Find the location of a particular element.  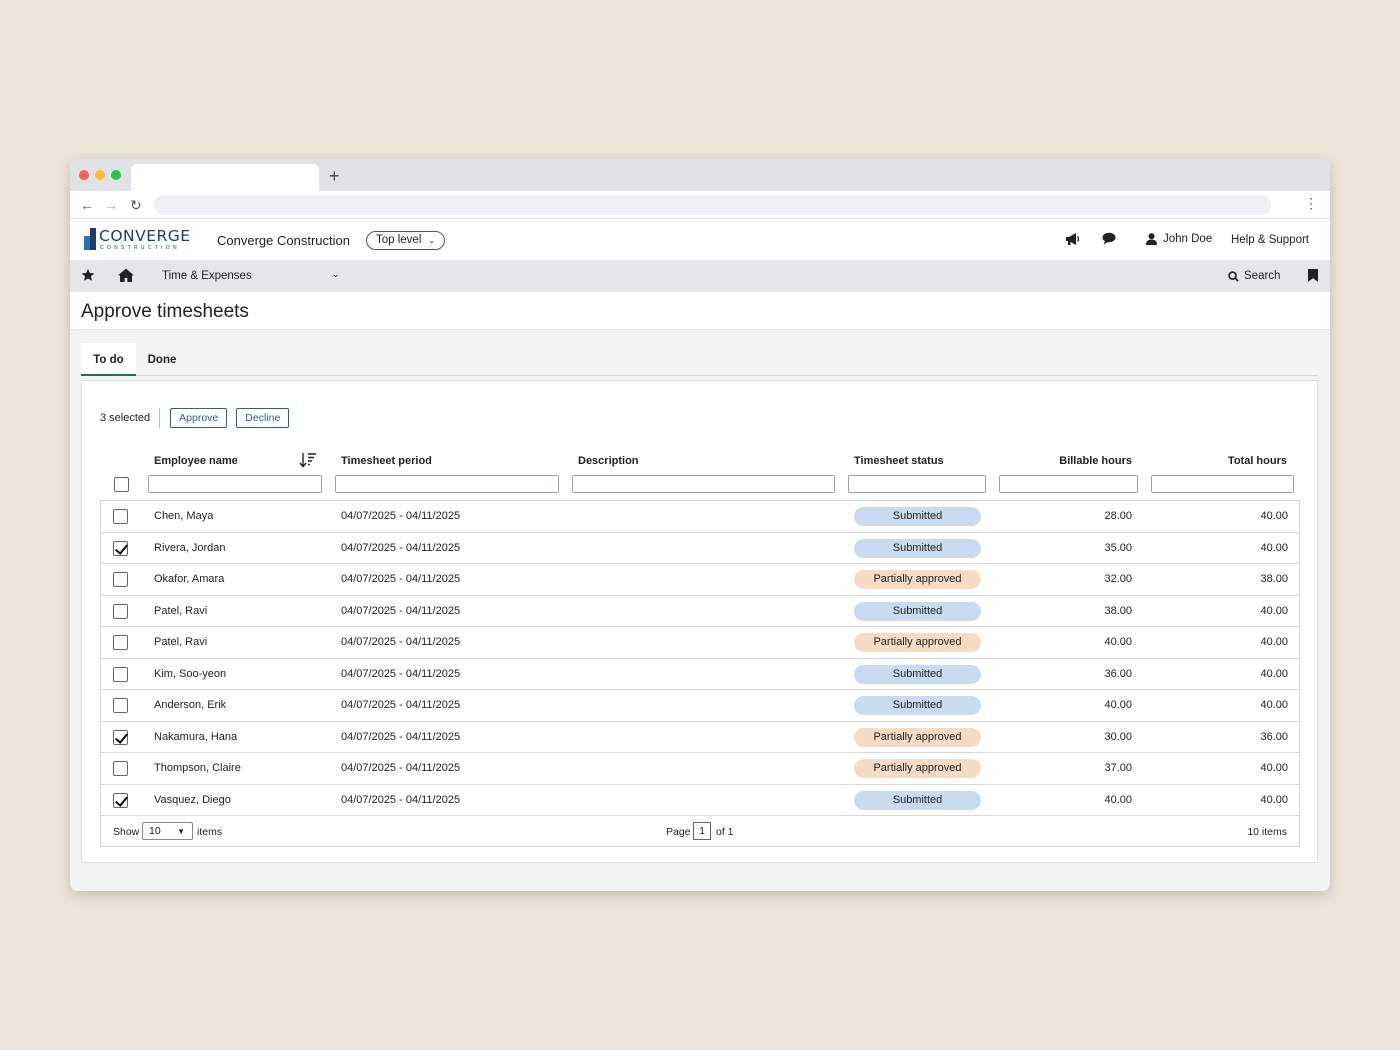

filter-description-input is located at coordinates (703, 484).